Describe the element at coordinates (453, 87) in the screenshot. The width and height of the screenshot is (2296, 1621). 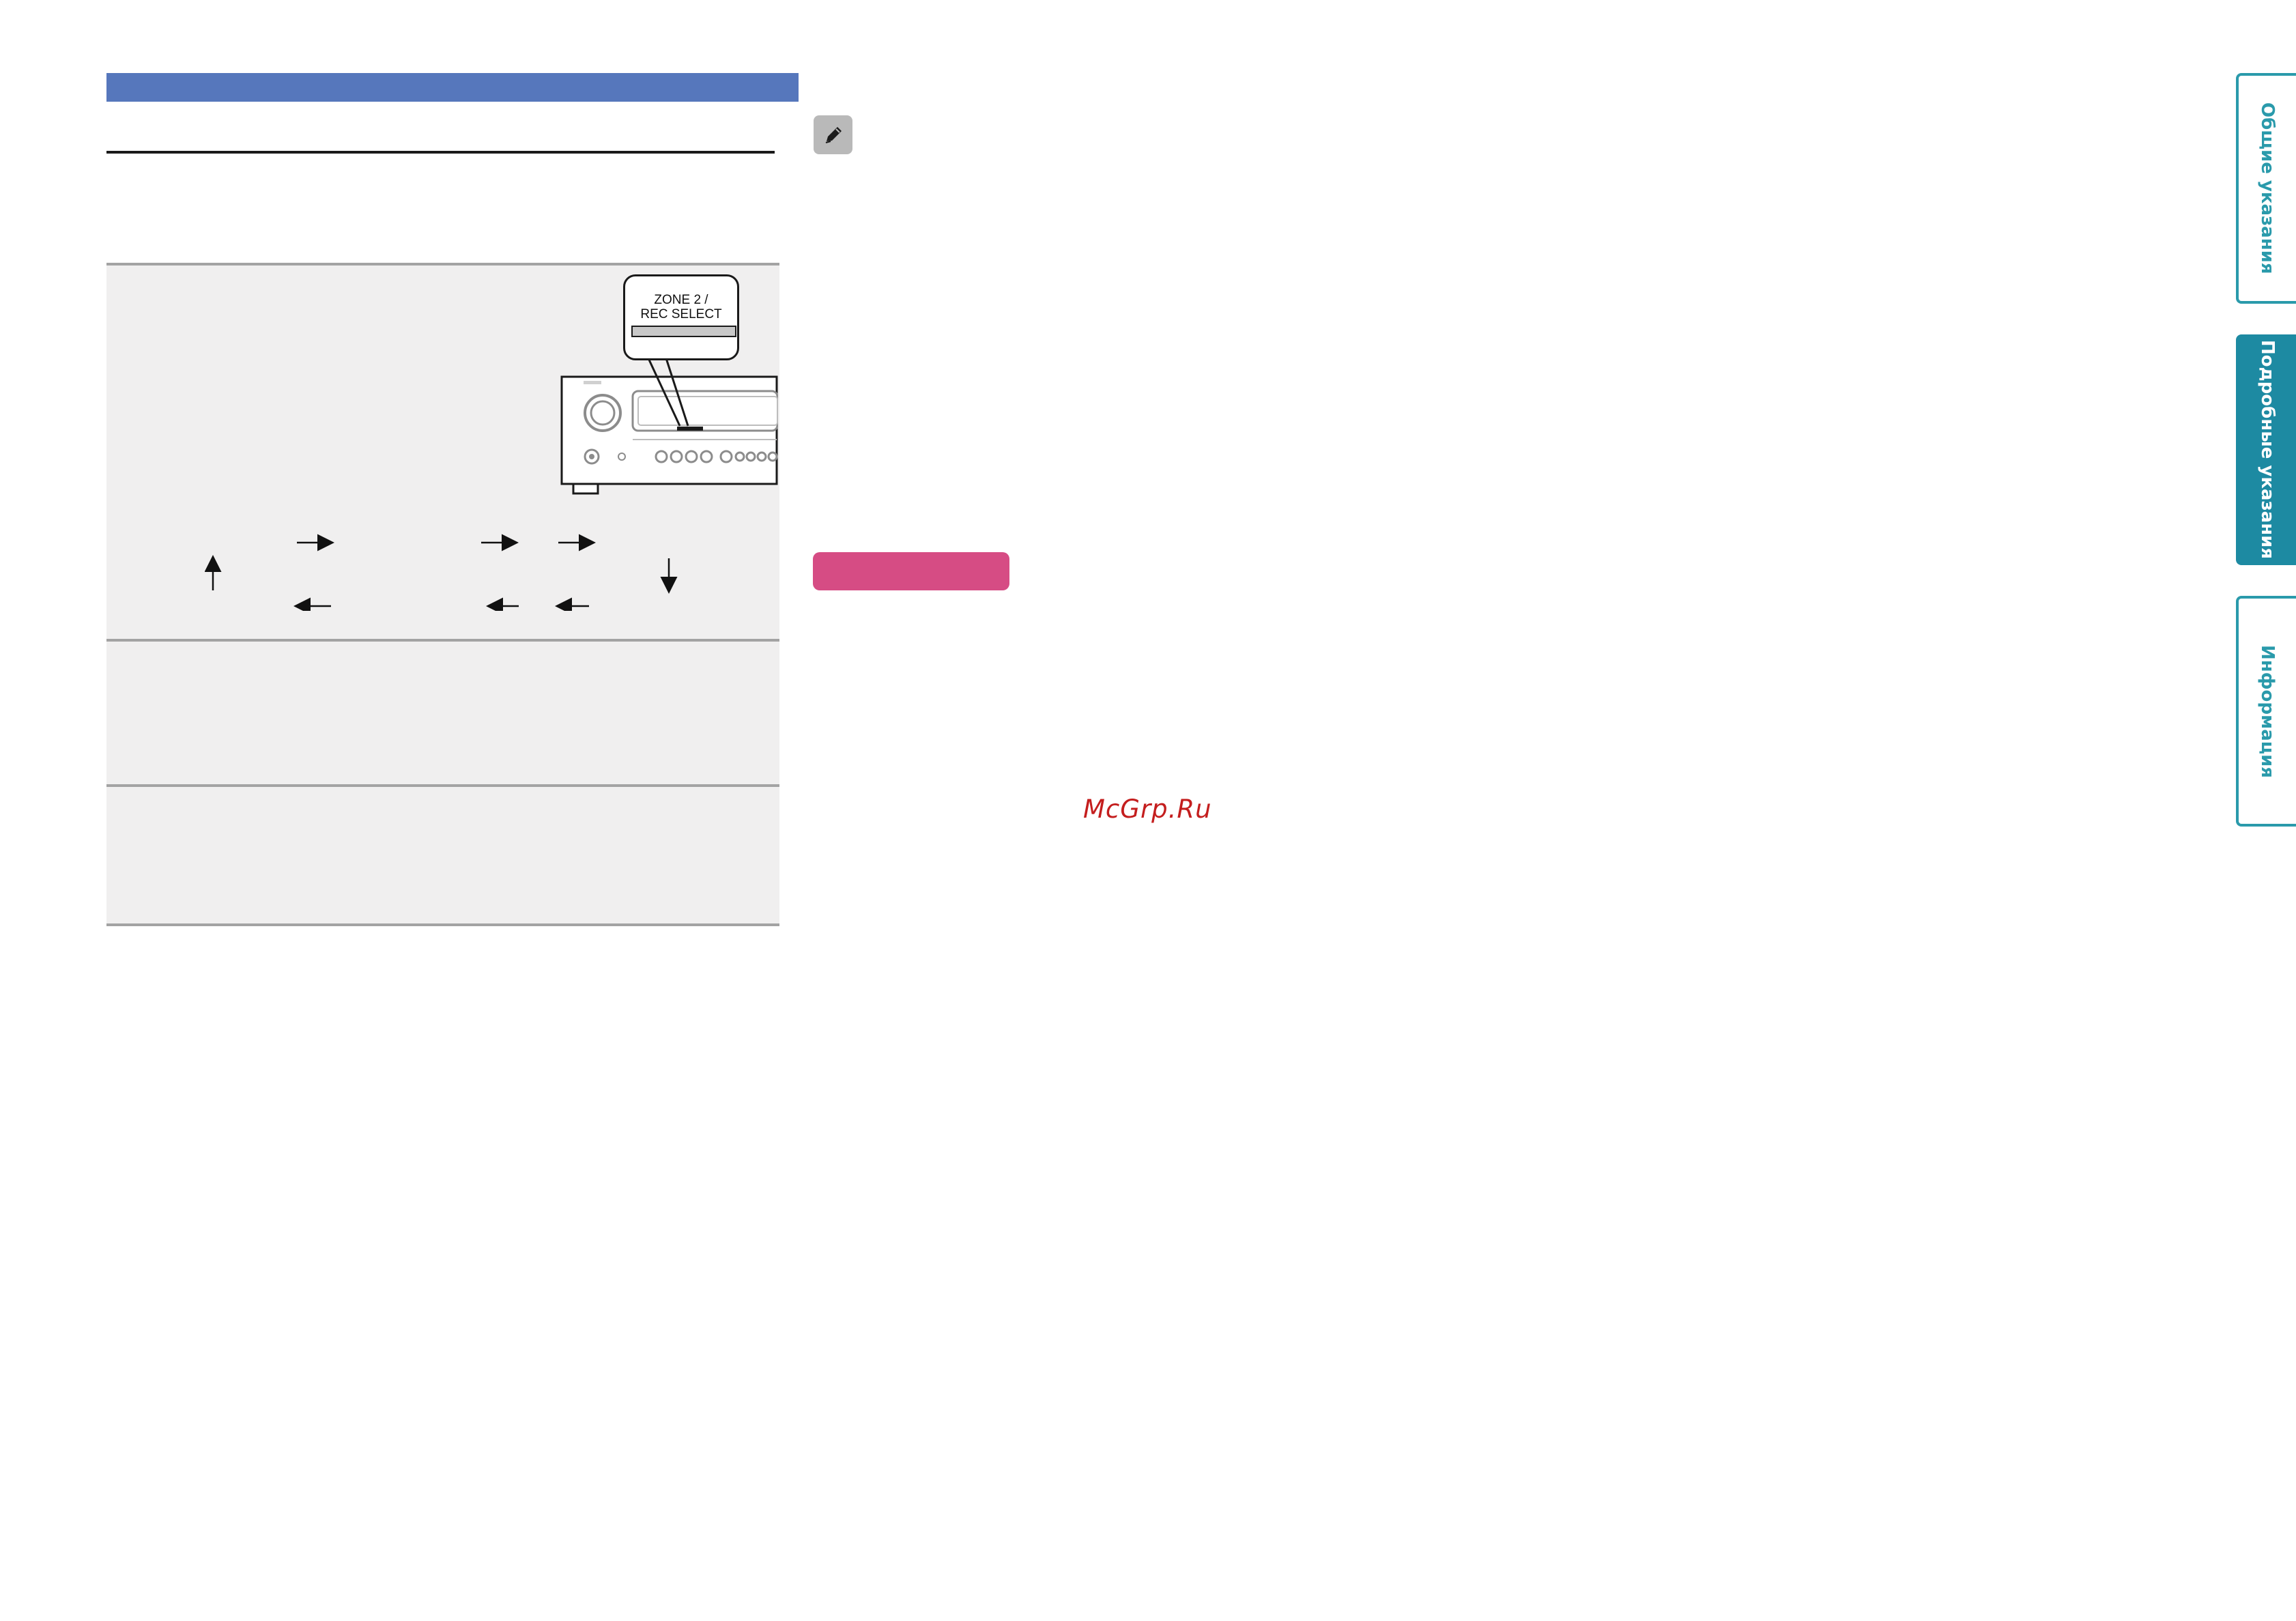
I see `section-header-bar` at that location.